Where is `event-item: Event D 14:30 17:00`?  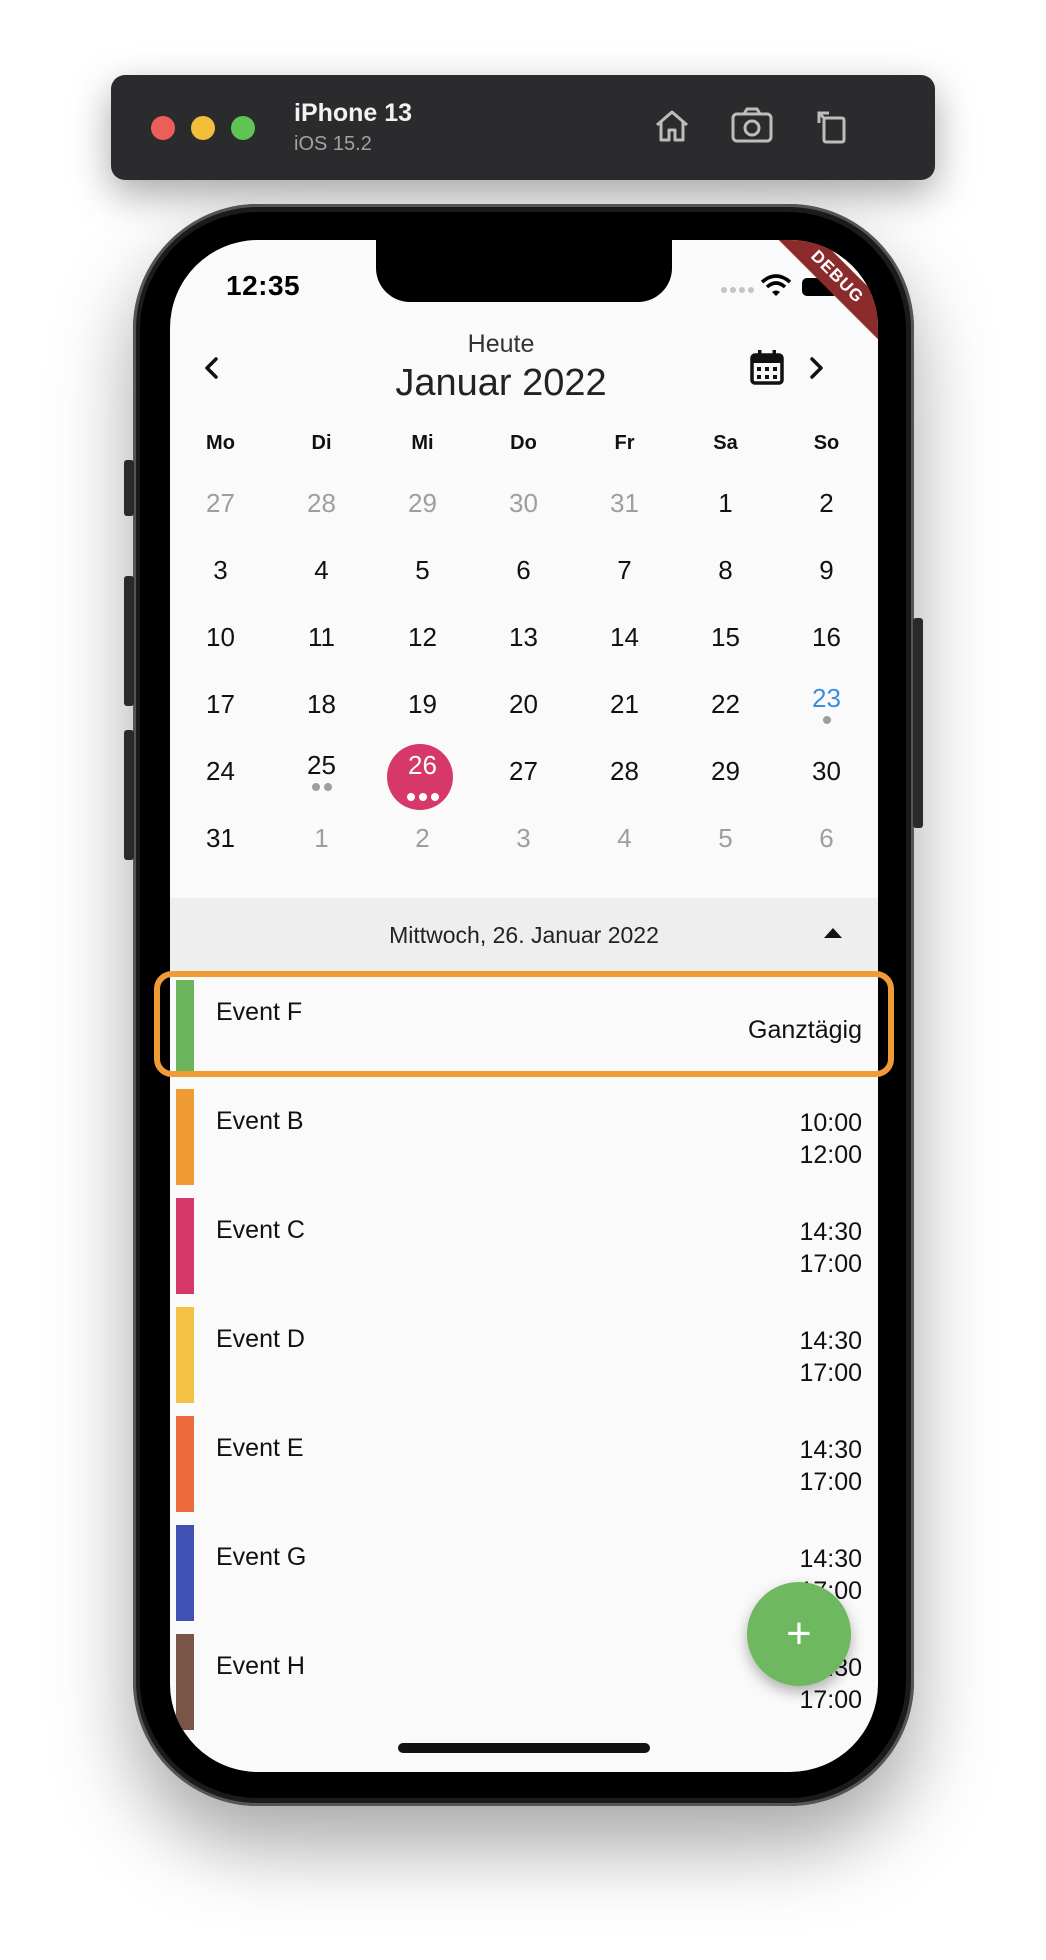 event-item: Event D 14:30 17:00 is located at coordinates (524, 1355).